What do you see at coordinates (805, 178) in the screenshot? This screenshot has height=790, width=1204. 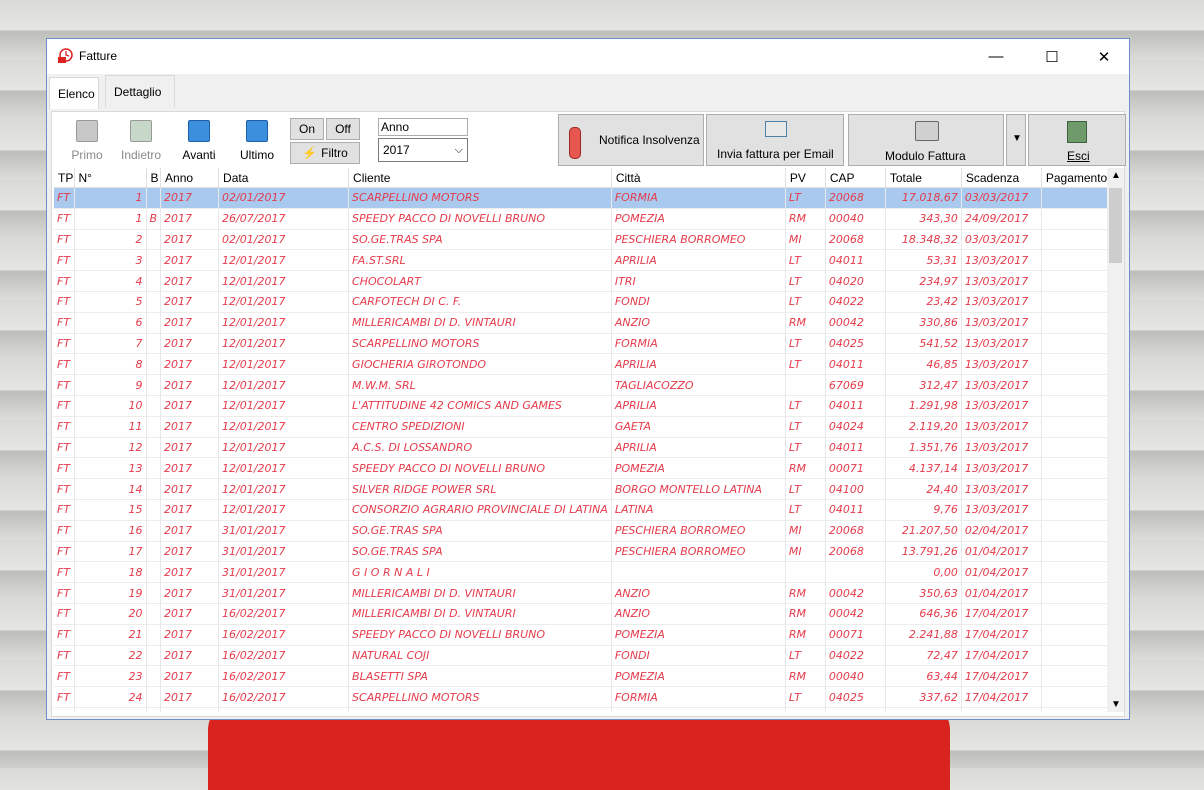 I see `column-header: PV` at bounding box center [805, 178].